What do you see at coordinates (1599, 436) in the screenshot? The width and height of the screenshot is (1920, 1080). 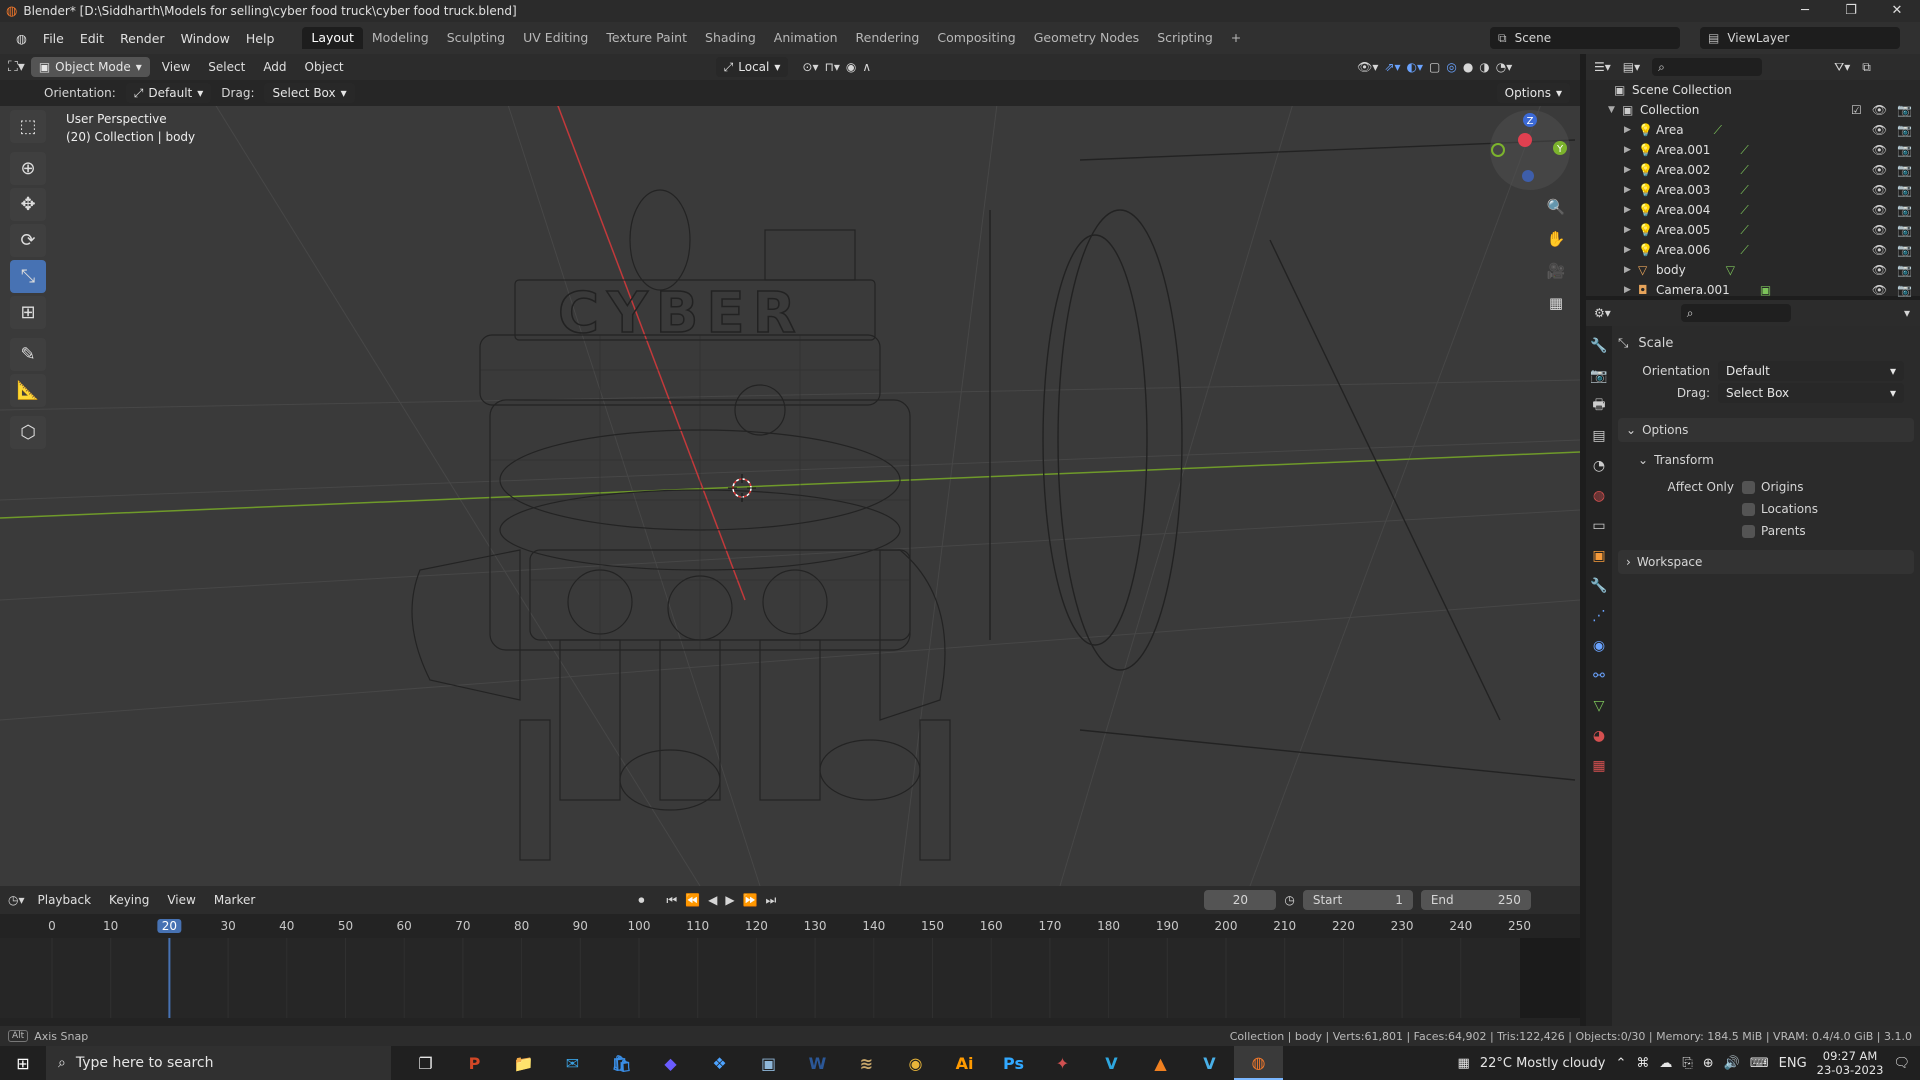 I see `view-layer-tab-icon: ▤` at bounding box center [1599, 436].